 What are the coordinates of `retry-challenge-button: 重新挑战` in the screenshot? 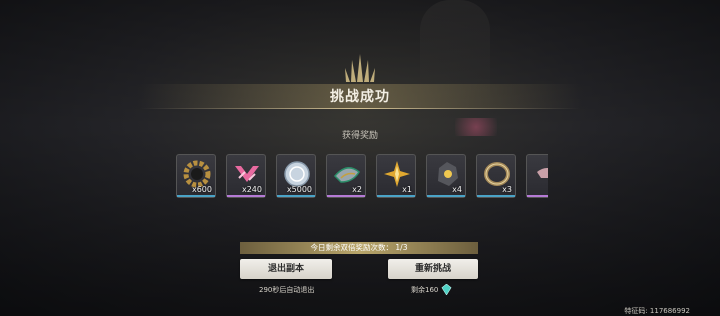 It's located at (433, 269).